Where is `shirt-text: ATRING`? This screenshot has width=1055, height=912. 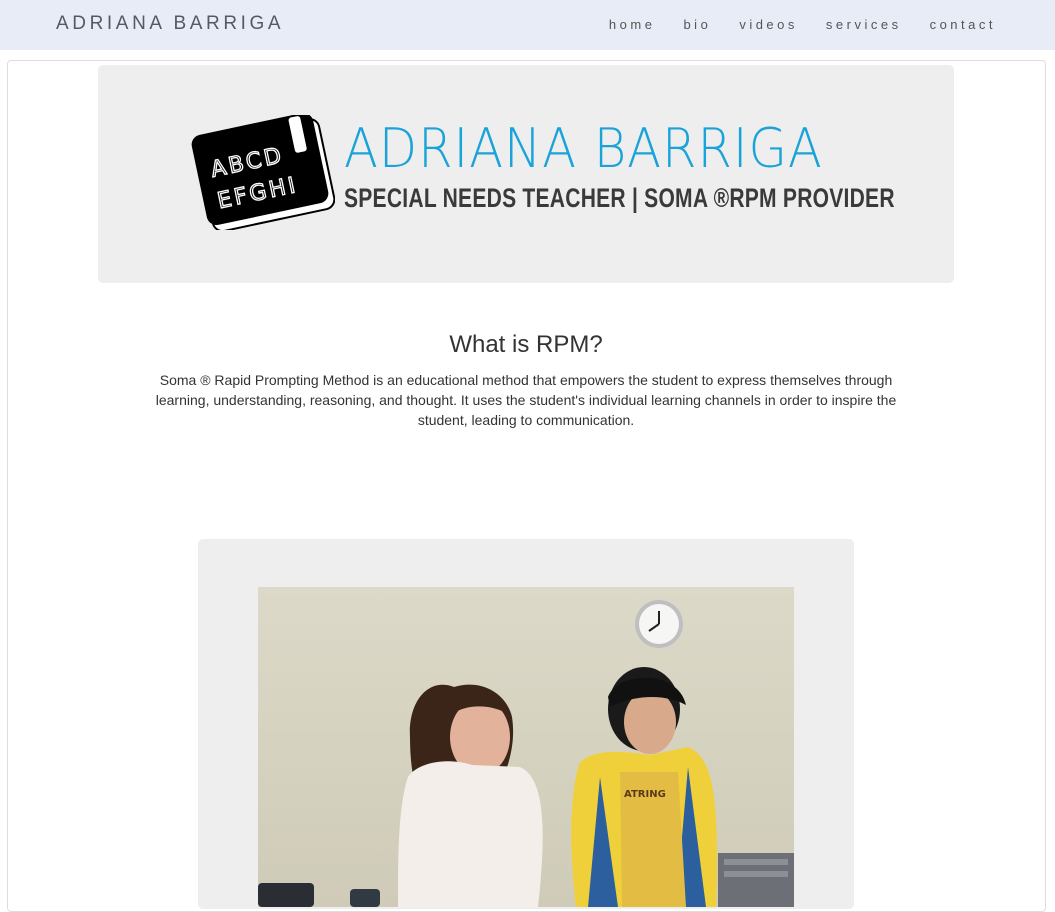
shirt-text: ATRING is located at coordinates (645, 794).